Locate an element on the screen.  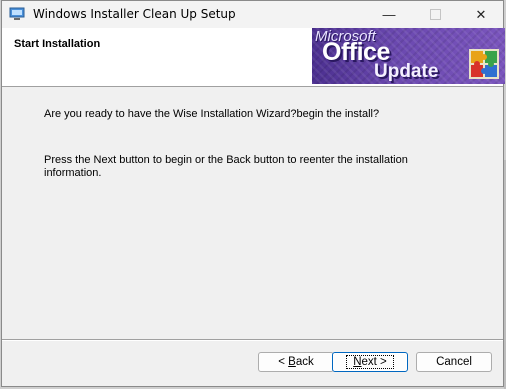
maximize-icon is located at coordinates (435, 14).